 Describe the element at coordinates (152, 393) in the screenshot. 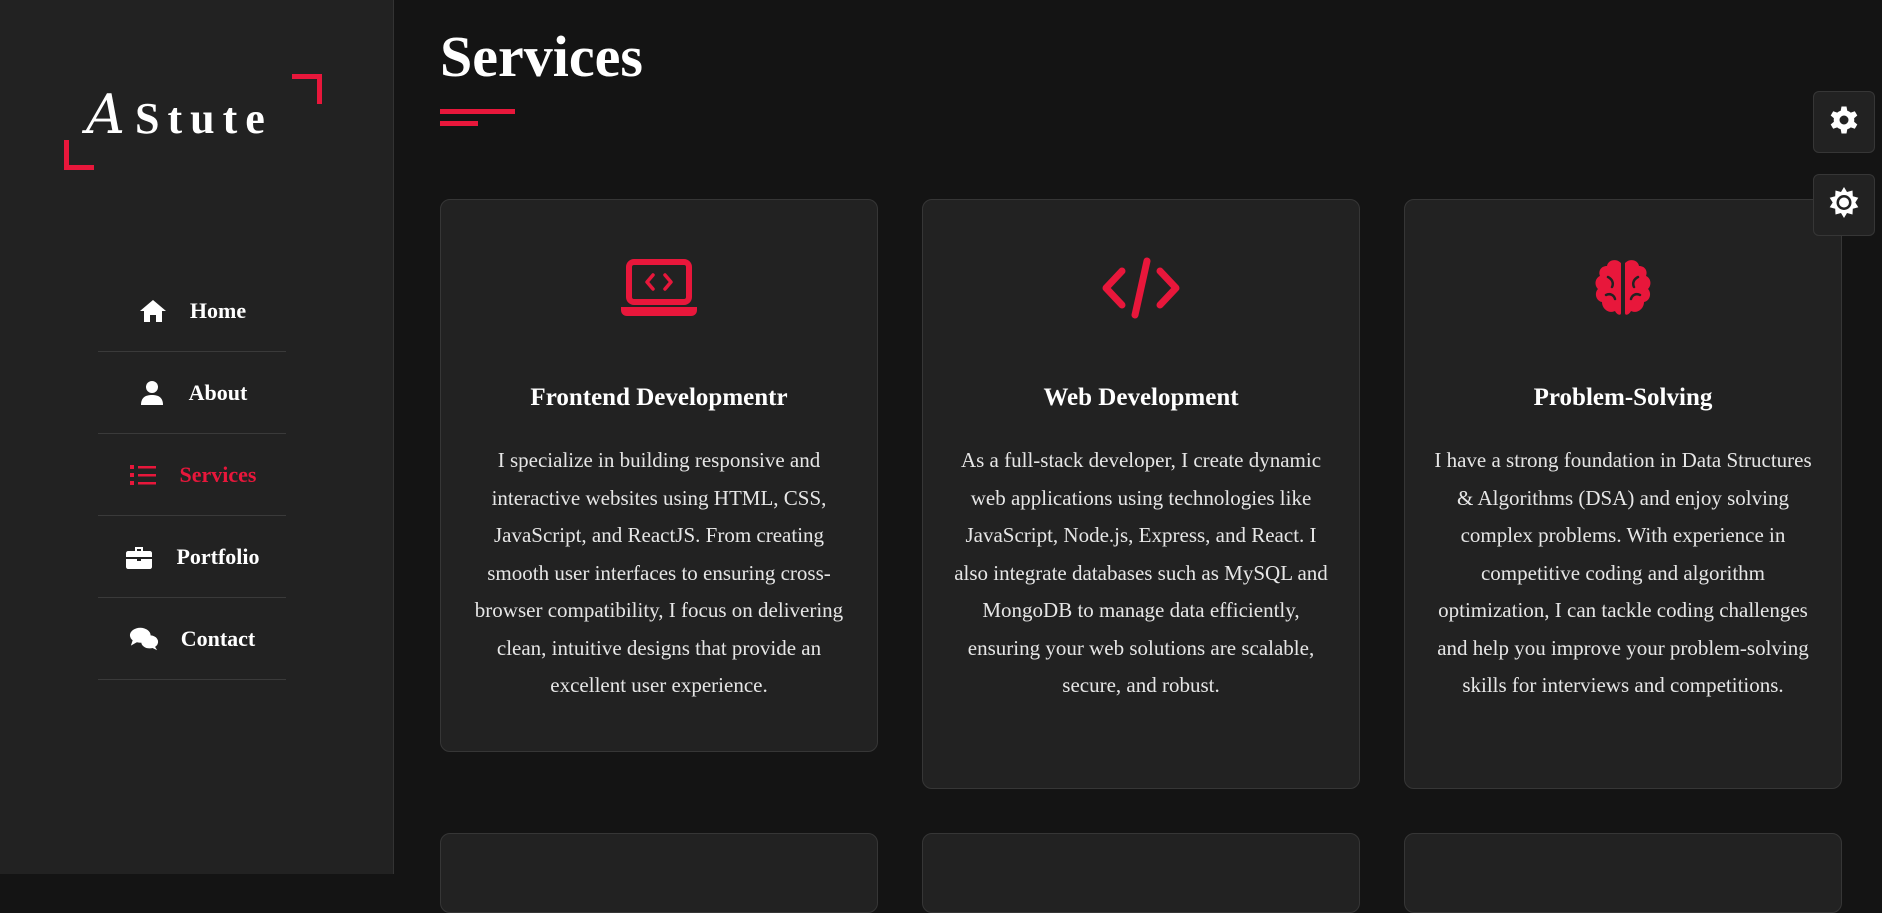

I see `user-icon` at that location.